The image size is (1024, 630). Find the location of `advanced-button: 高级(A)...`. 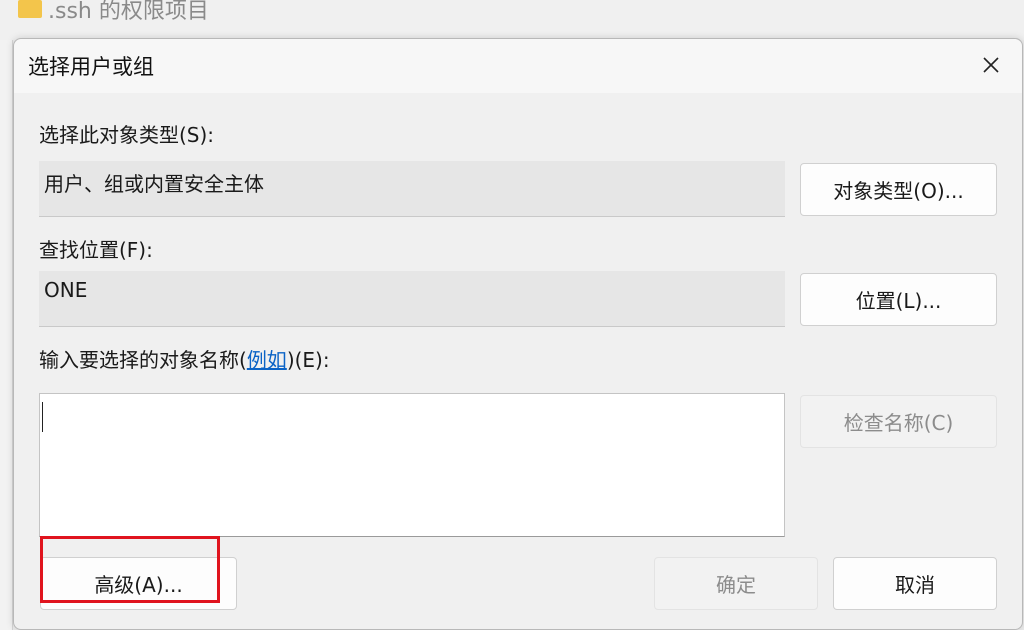

advanced-button: 高级(A)... is located at coordinates (138, 583).